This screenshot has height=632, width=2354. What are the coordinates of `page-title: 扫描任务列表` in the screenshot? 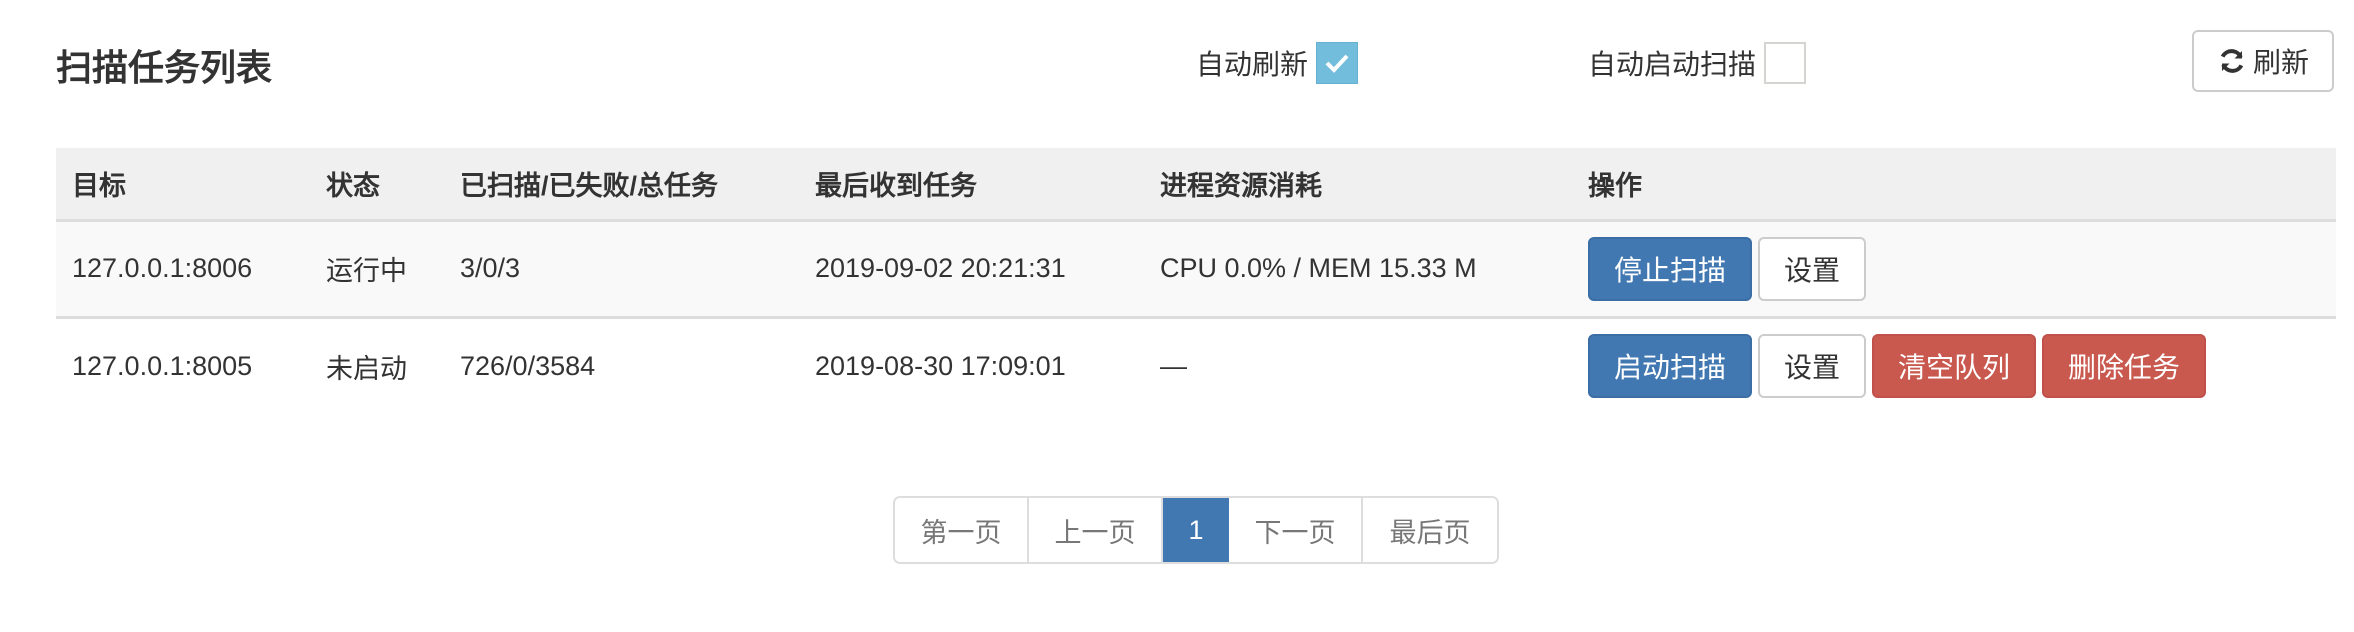 It's located at (164, 67).